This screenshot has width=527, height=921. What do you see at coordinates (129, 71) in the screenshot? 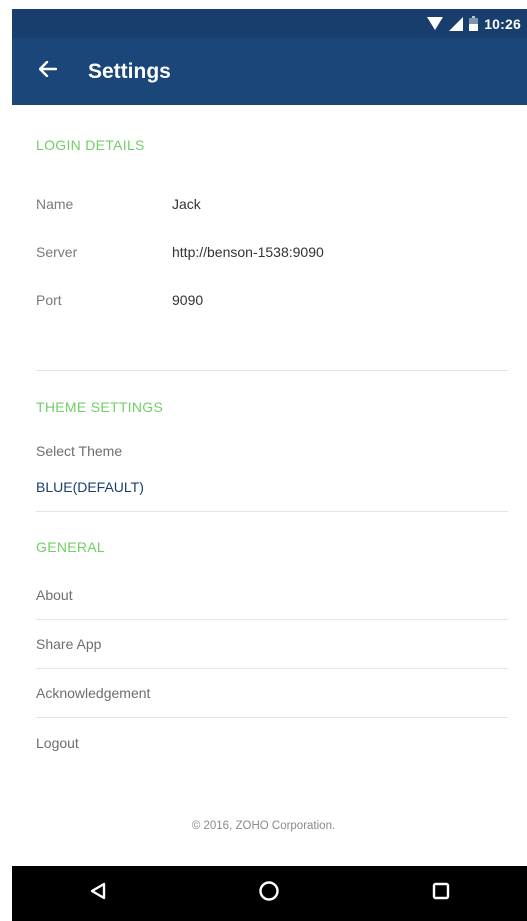
I see `page-title: Settings` at bounding box center [129, 71].